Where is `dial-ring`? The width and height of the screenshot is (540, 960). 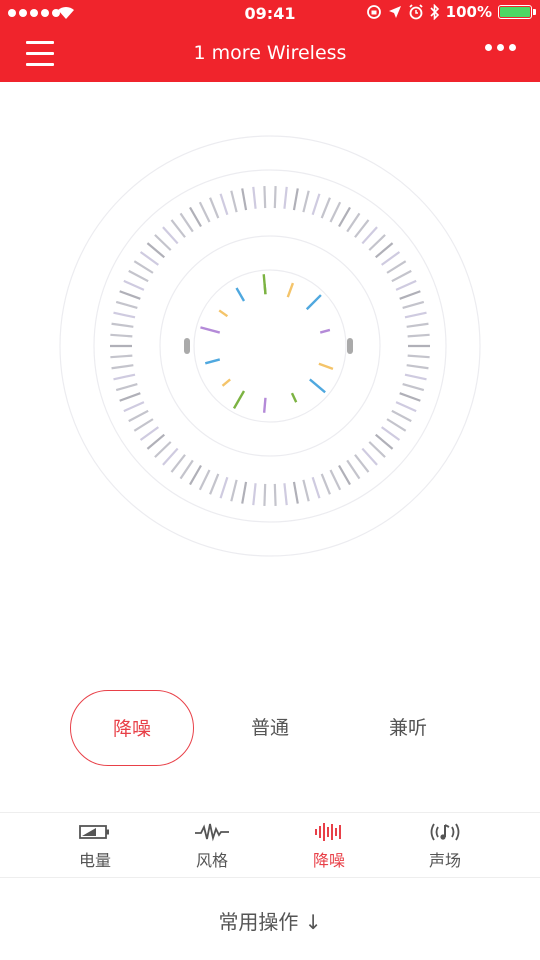
dial-ring is located at coordinates (270, 346).